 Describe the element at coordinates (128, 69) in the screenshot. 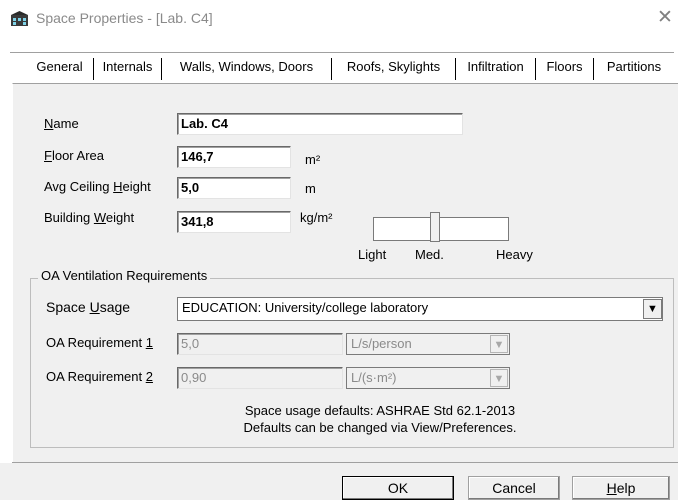

I see `tab-internals: Internals` at that location.